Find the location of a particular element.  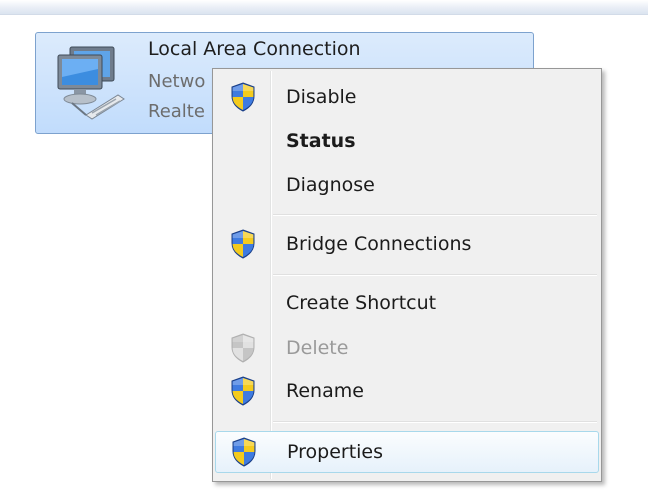

window-header-strip is located at coordinates (324, 7).